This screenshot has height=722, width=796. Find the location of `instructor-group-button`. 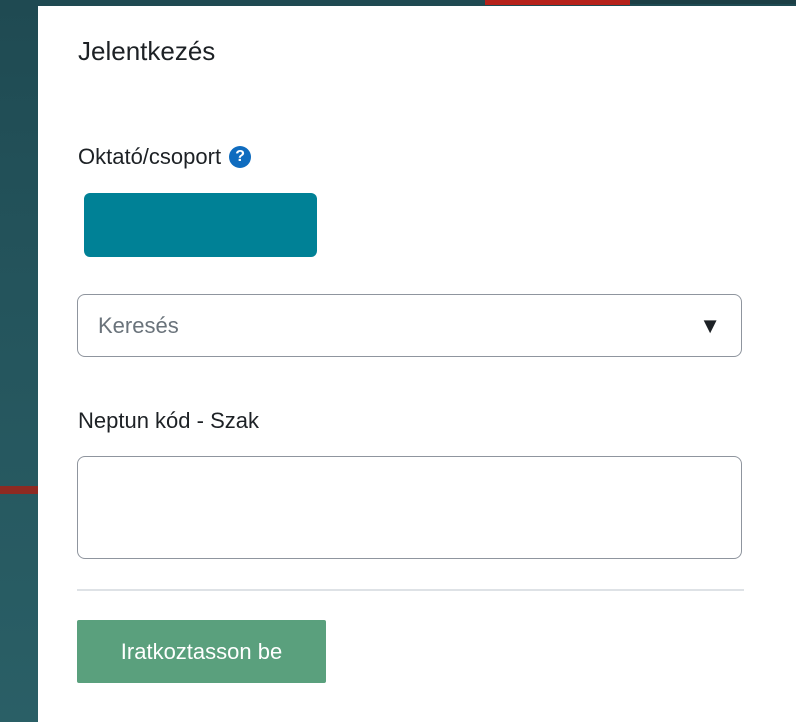

instructor-group-button is located at coordinates (200, 225).